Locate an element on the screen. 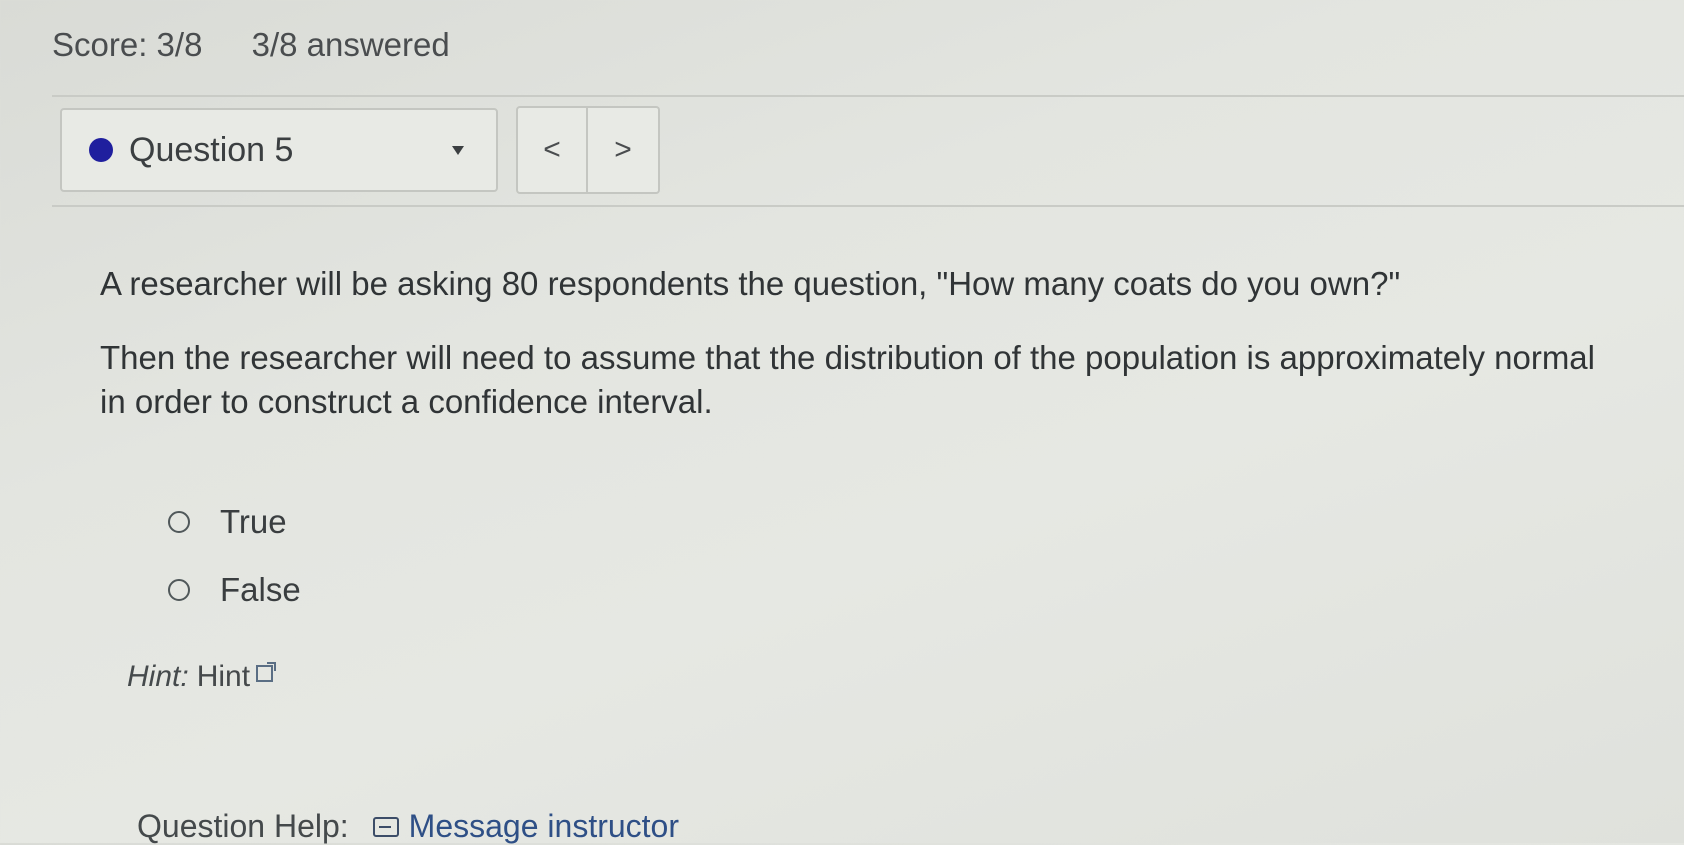  divider-bottom is located at coordinates (868, 206).